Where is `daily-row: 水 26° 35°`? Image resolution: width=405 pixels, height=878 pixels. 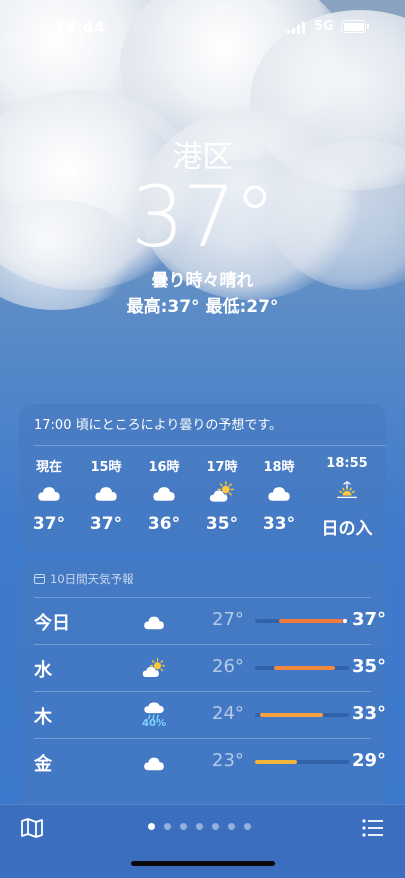
daily-row: 水 26° 35° is located at coordinates (210, 667).